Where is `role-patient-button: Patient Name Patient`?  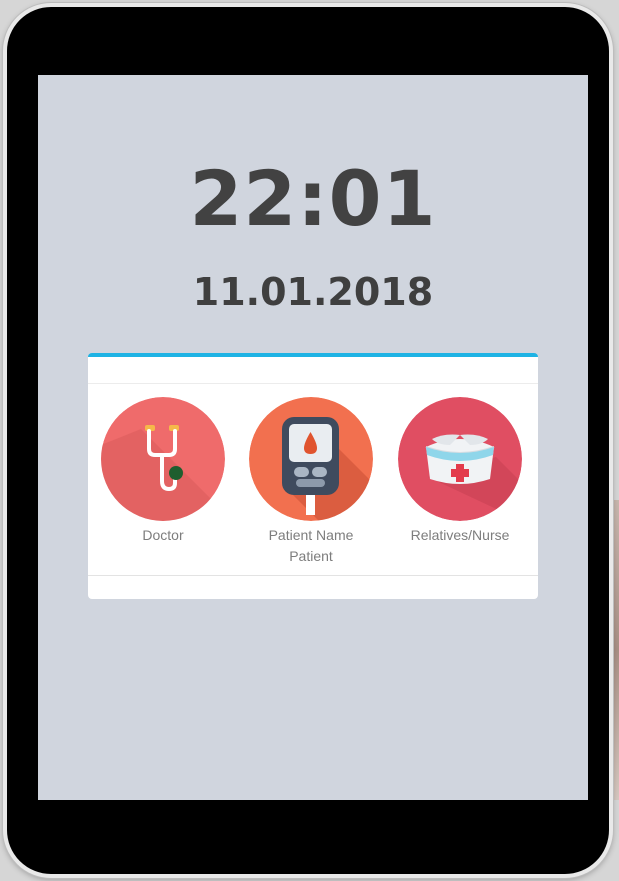
role-patient-button: Patient Name Patient is located at coordinates (311, 482).